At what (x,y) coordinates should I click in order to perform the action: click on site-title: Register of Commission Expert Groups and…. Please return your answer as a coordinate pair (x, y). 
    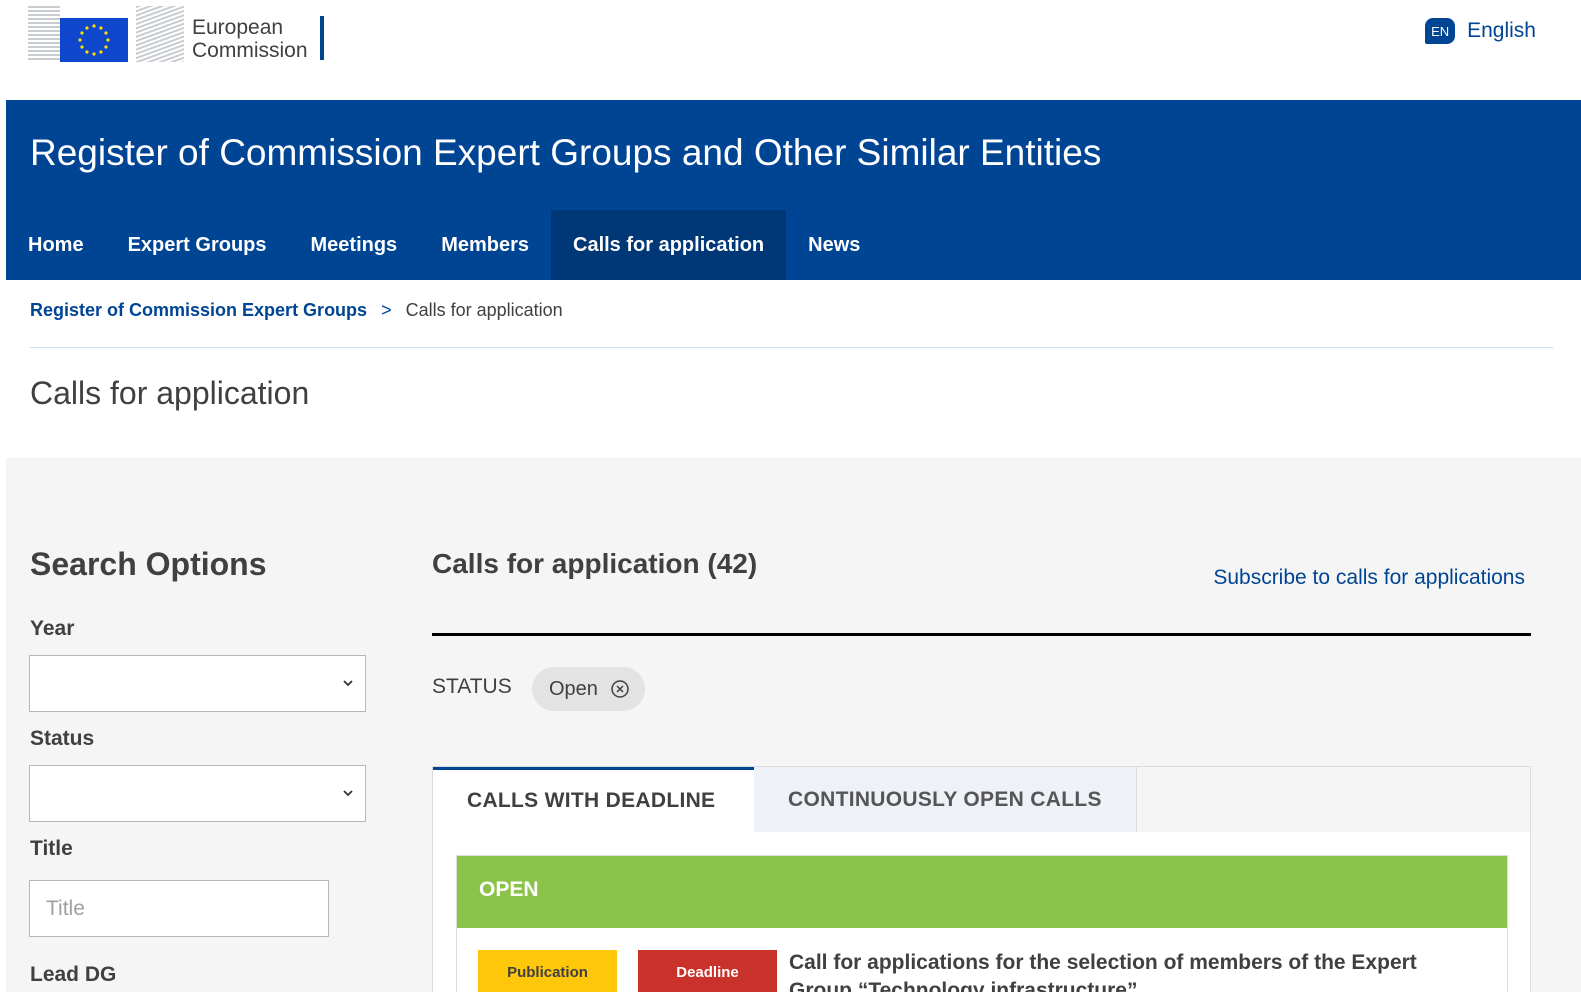
    Looking at the image, I should click on (566, 152).